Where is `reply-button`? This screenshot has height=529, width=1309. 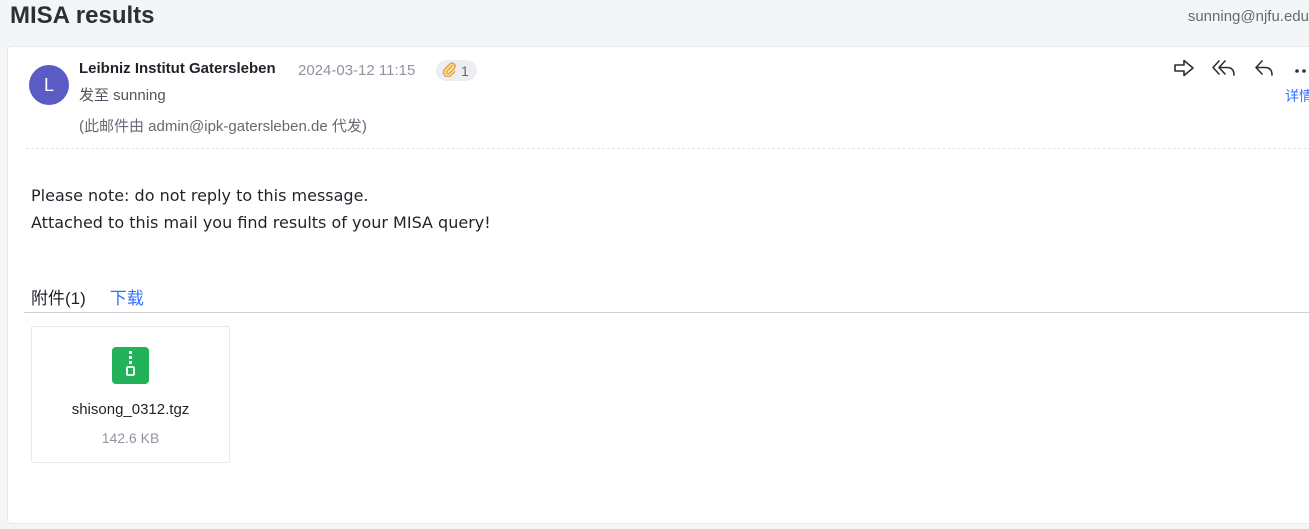 reply-button is located at coordinates (1264, 70).